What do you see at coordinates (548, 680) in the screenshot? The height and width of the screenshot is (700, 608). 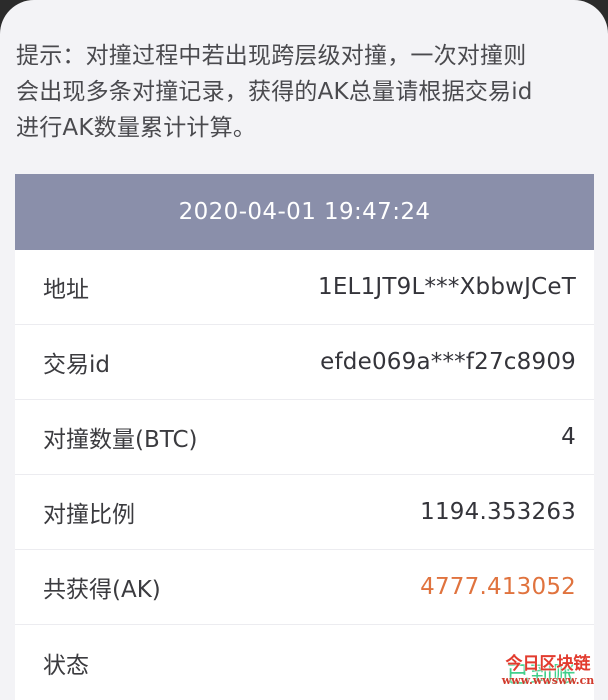 I see `watermark-url: www.wwsww.cn` at bounding box center [548, 680].